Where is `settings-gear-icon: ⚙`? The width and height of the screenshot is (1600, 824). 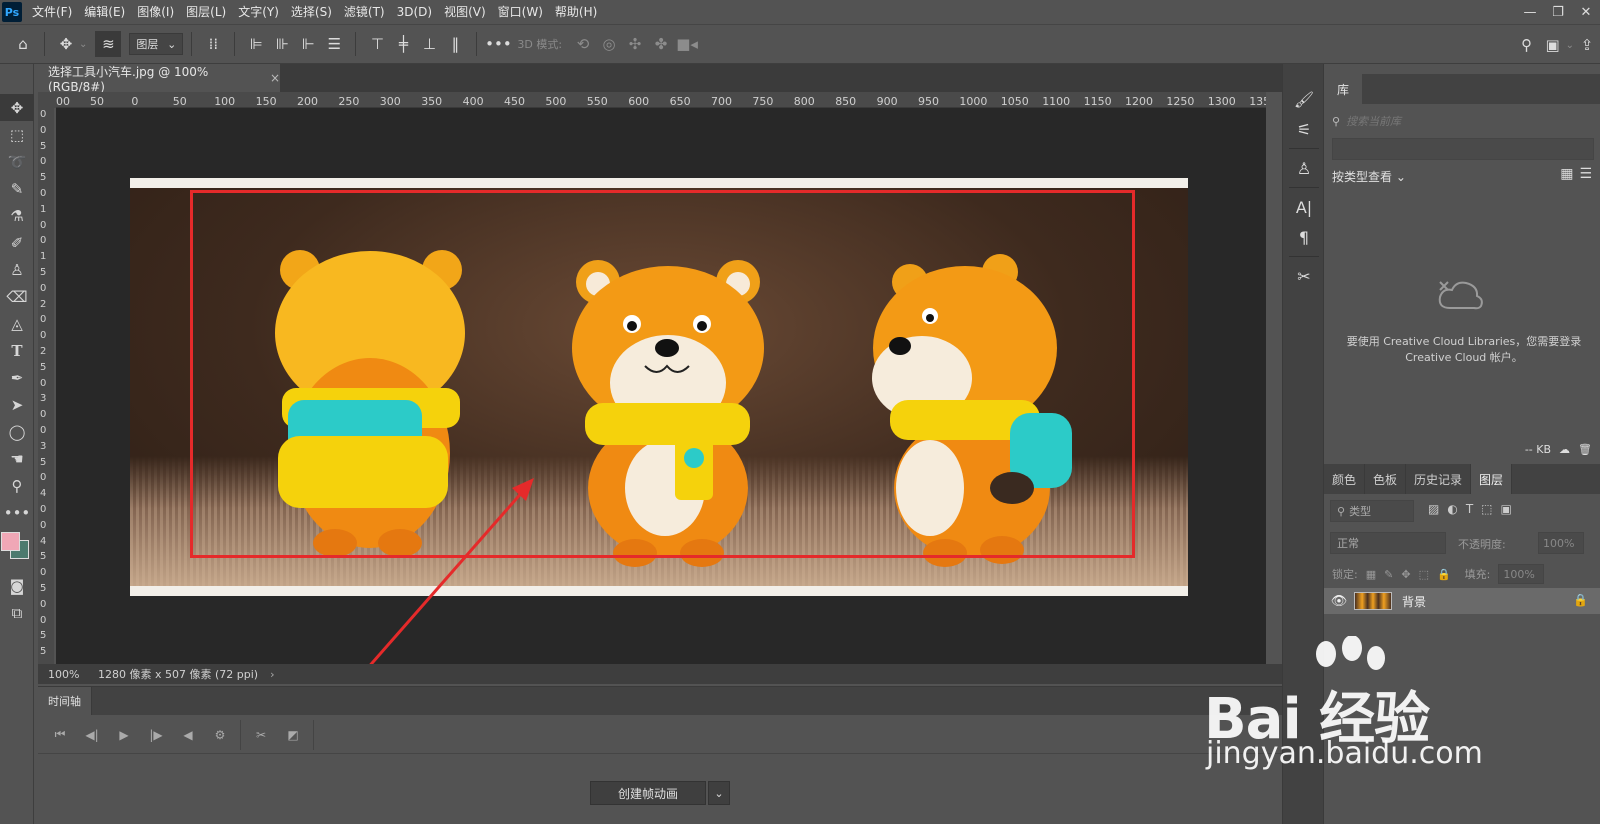
settings-gear-icon: ⚙ is located at coordinates (220, 735).